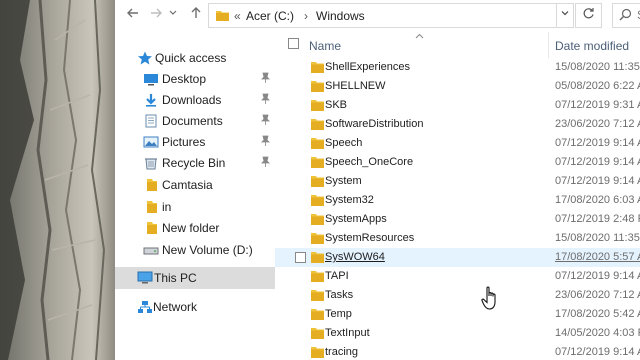 This screenshot has height=360, width=640. Describe the element at coordinates (369, 238) in the screenshot. I see `file-name: SystemResources` at that location.